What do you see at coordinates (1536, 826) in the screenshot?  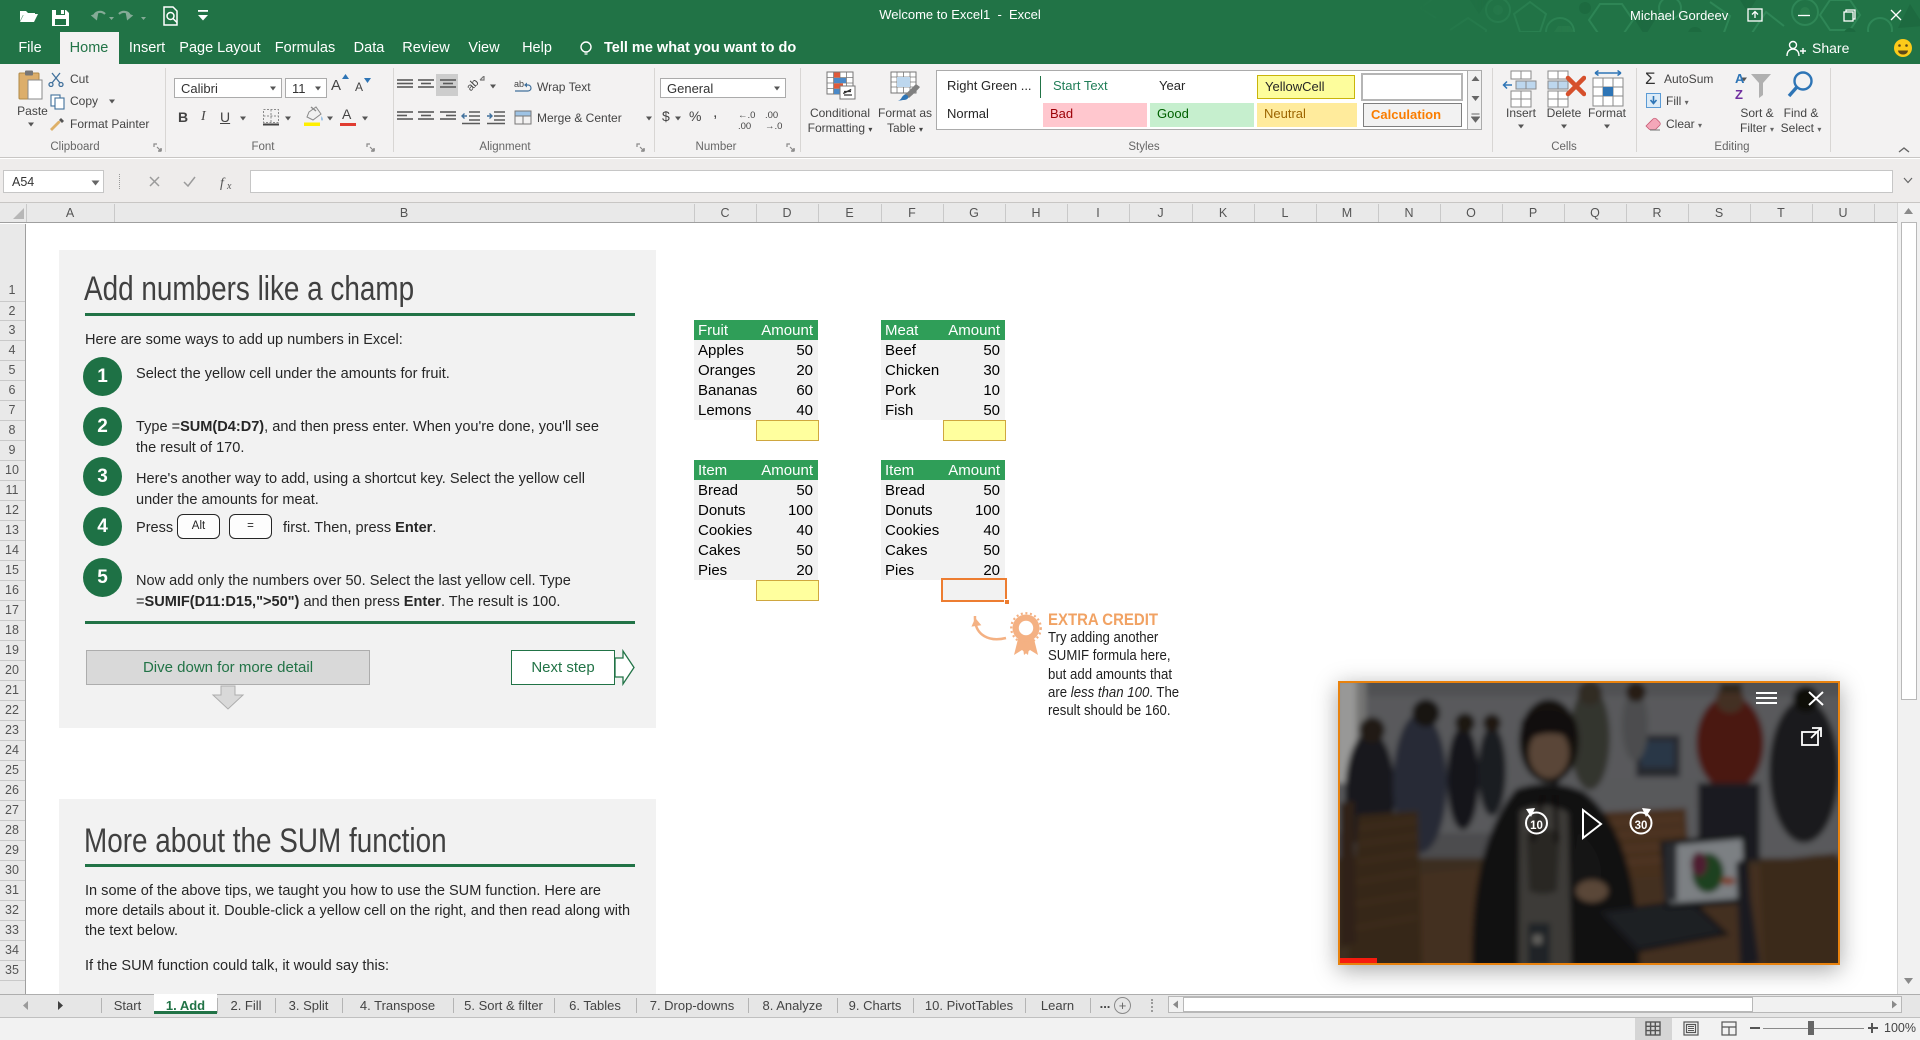 I see `svg-text: 10` at bounding box center [1536, 826].